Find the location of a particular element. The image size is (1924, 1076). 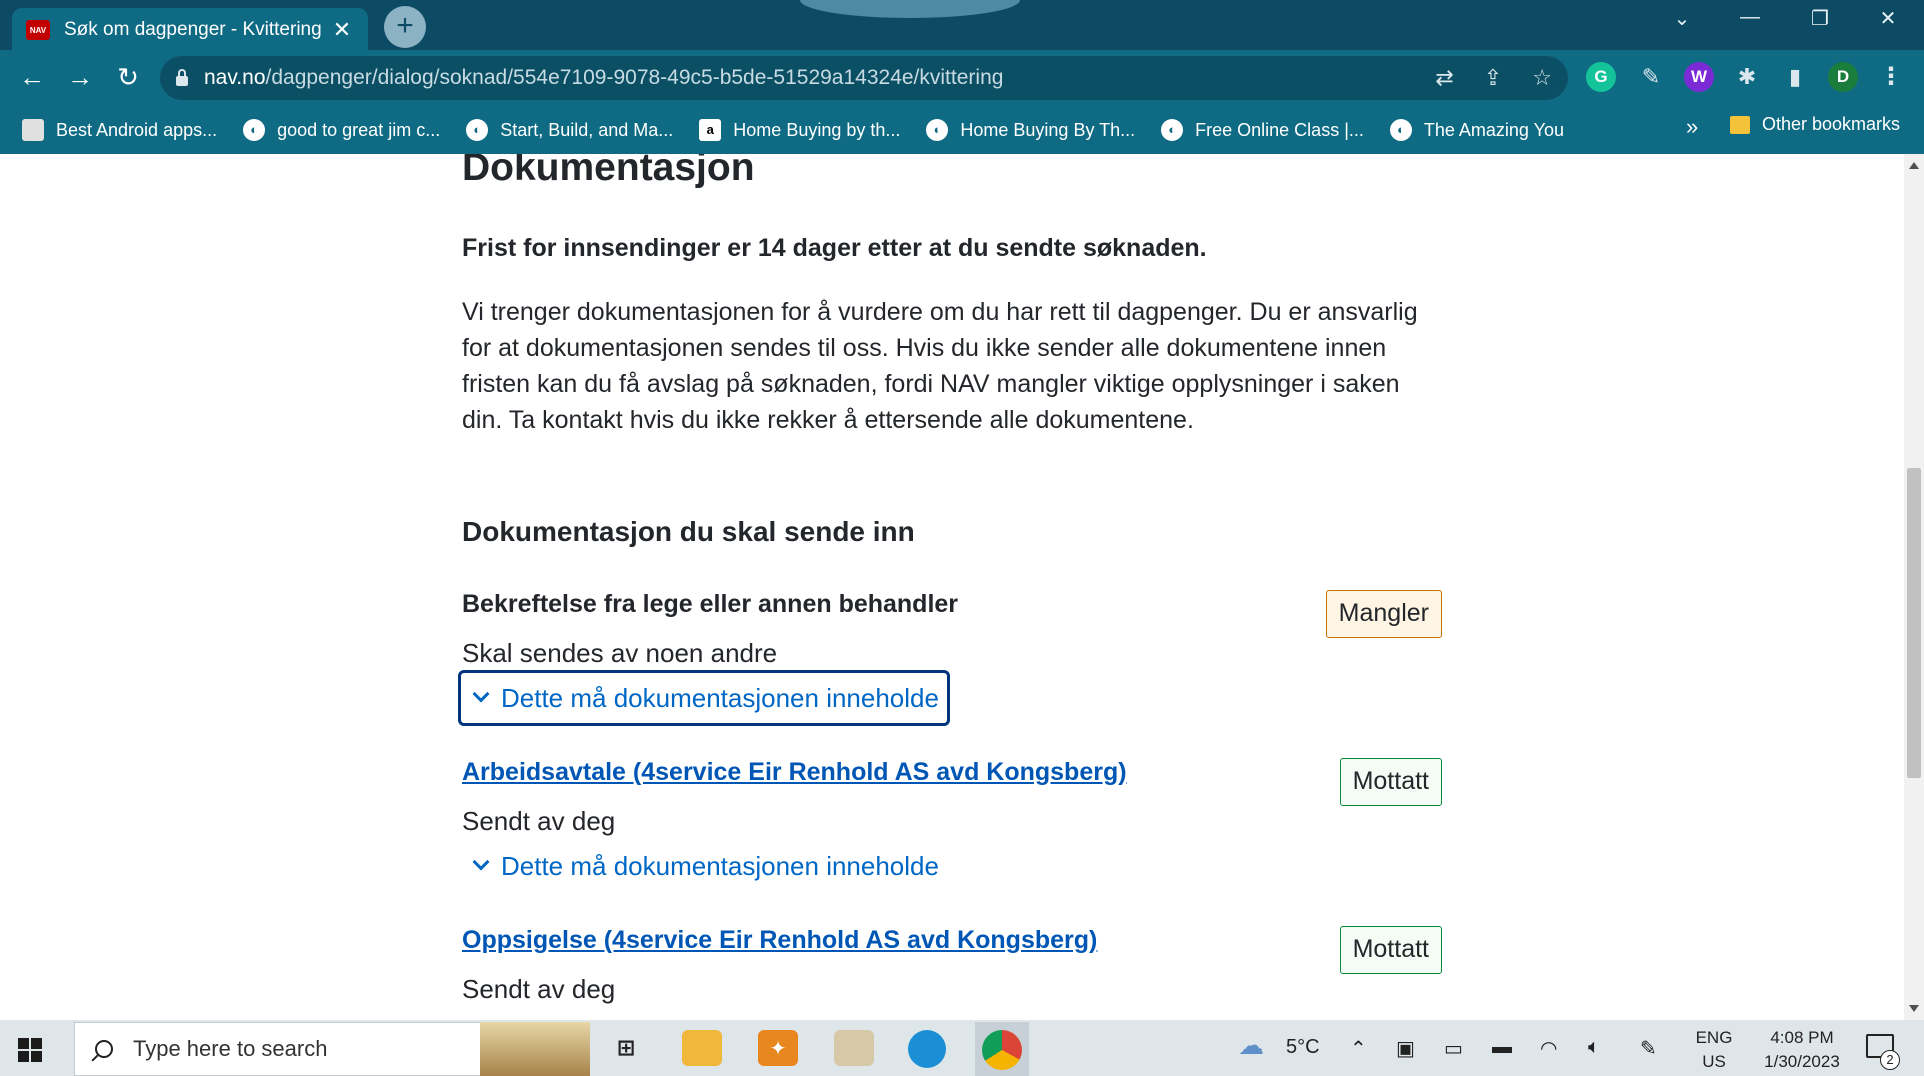

app-orange-icon: ✦ is located at coordinates (778, 1048).